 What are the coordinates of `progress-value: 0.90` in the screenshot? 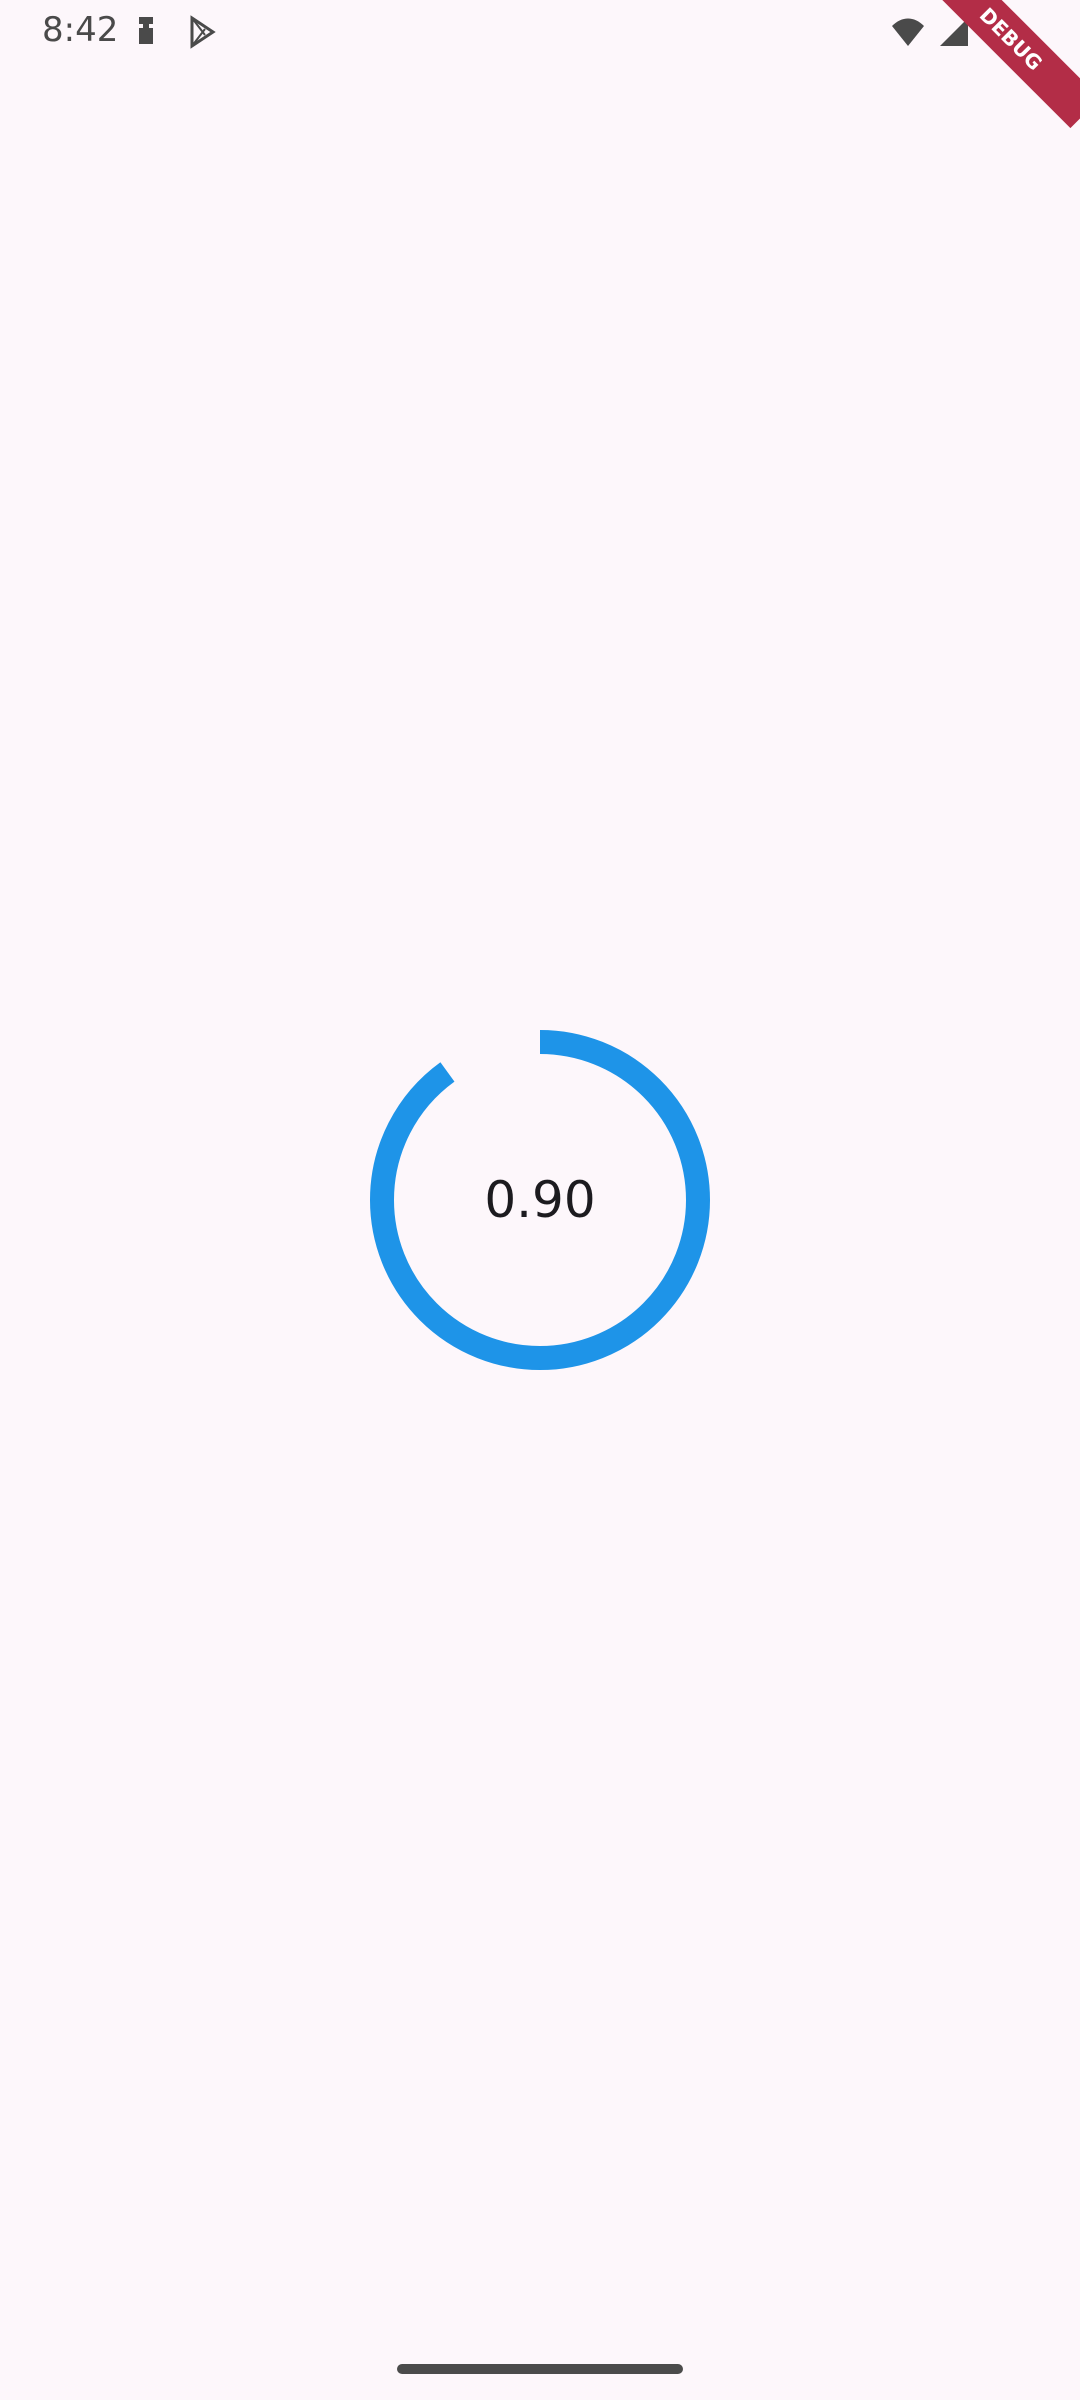 It's located at (540, 1200).